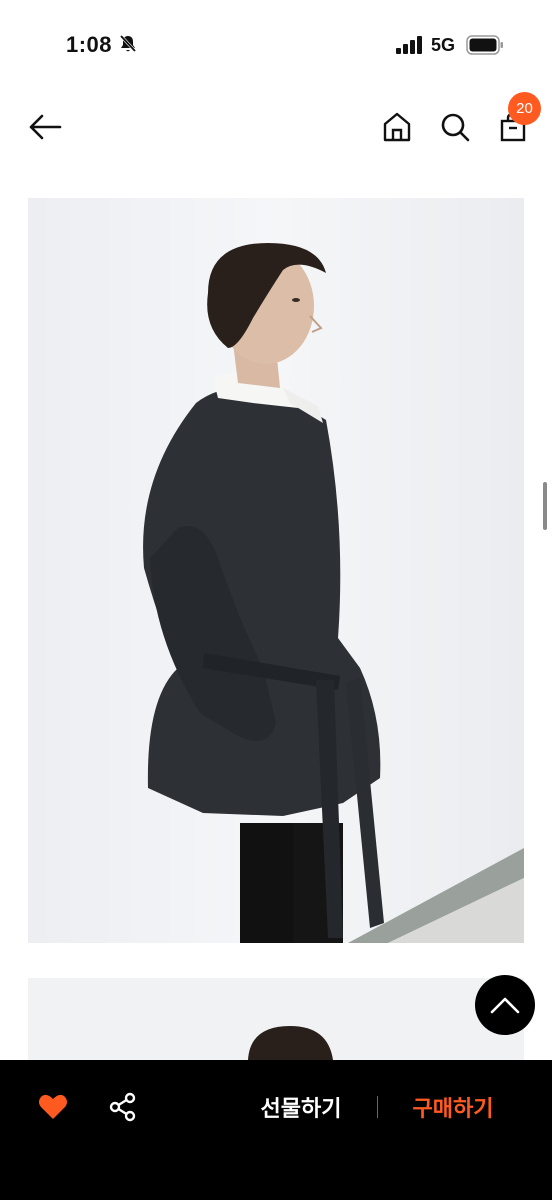 Image resolution: width=552 pixels, height=1200 pixels. I want to click on like-button, so click(53, 1106).